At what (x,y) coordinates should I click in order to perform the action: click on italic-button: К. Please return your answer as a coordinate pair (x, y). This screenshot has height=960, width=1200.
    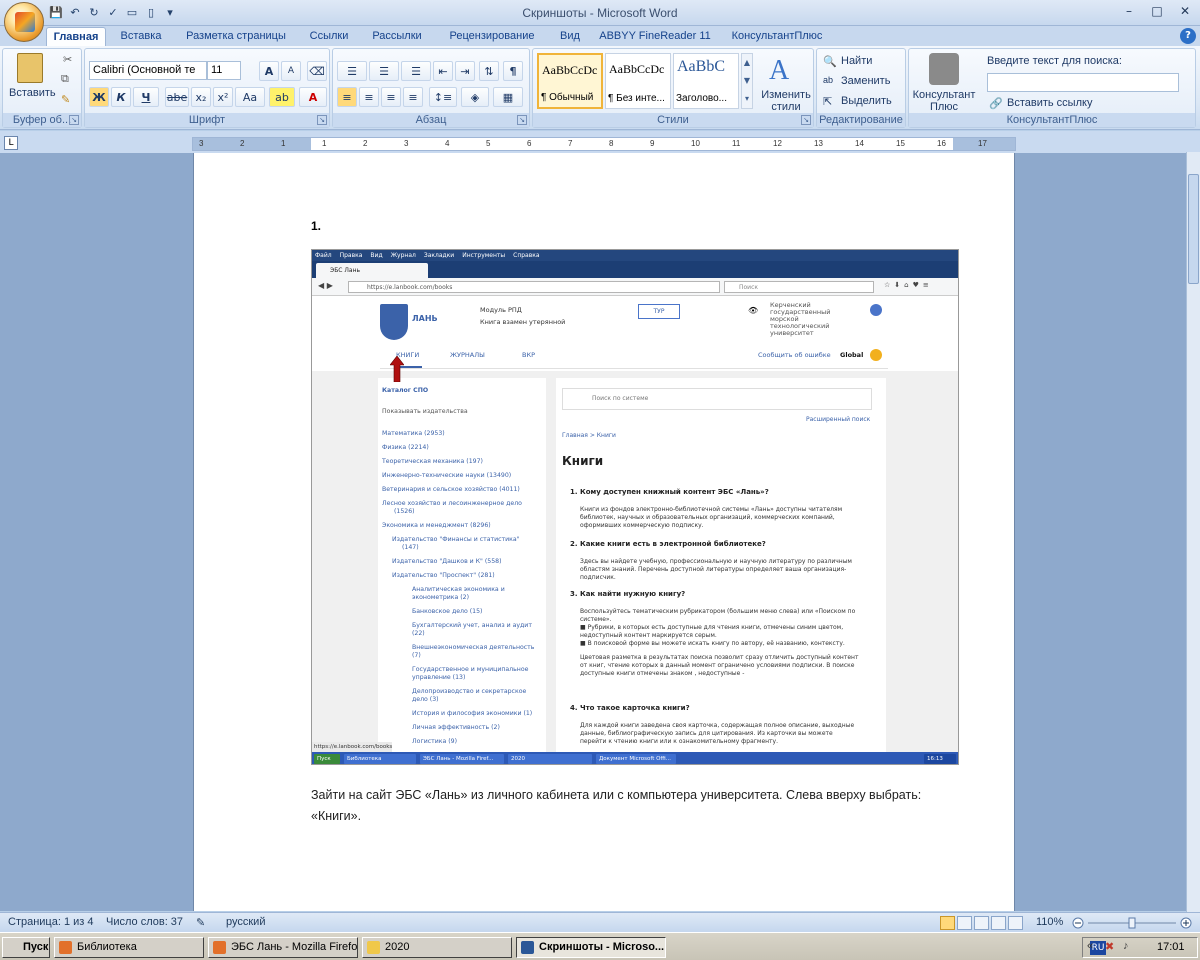
    Looking at the image, I should click on (121, 97).